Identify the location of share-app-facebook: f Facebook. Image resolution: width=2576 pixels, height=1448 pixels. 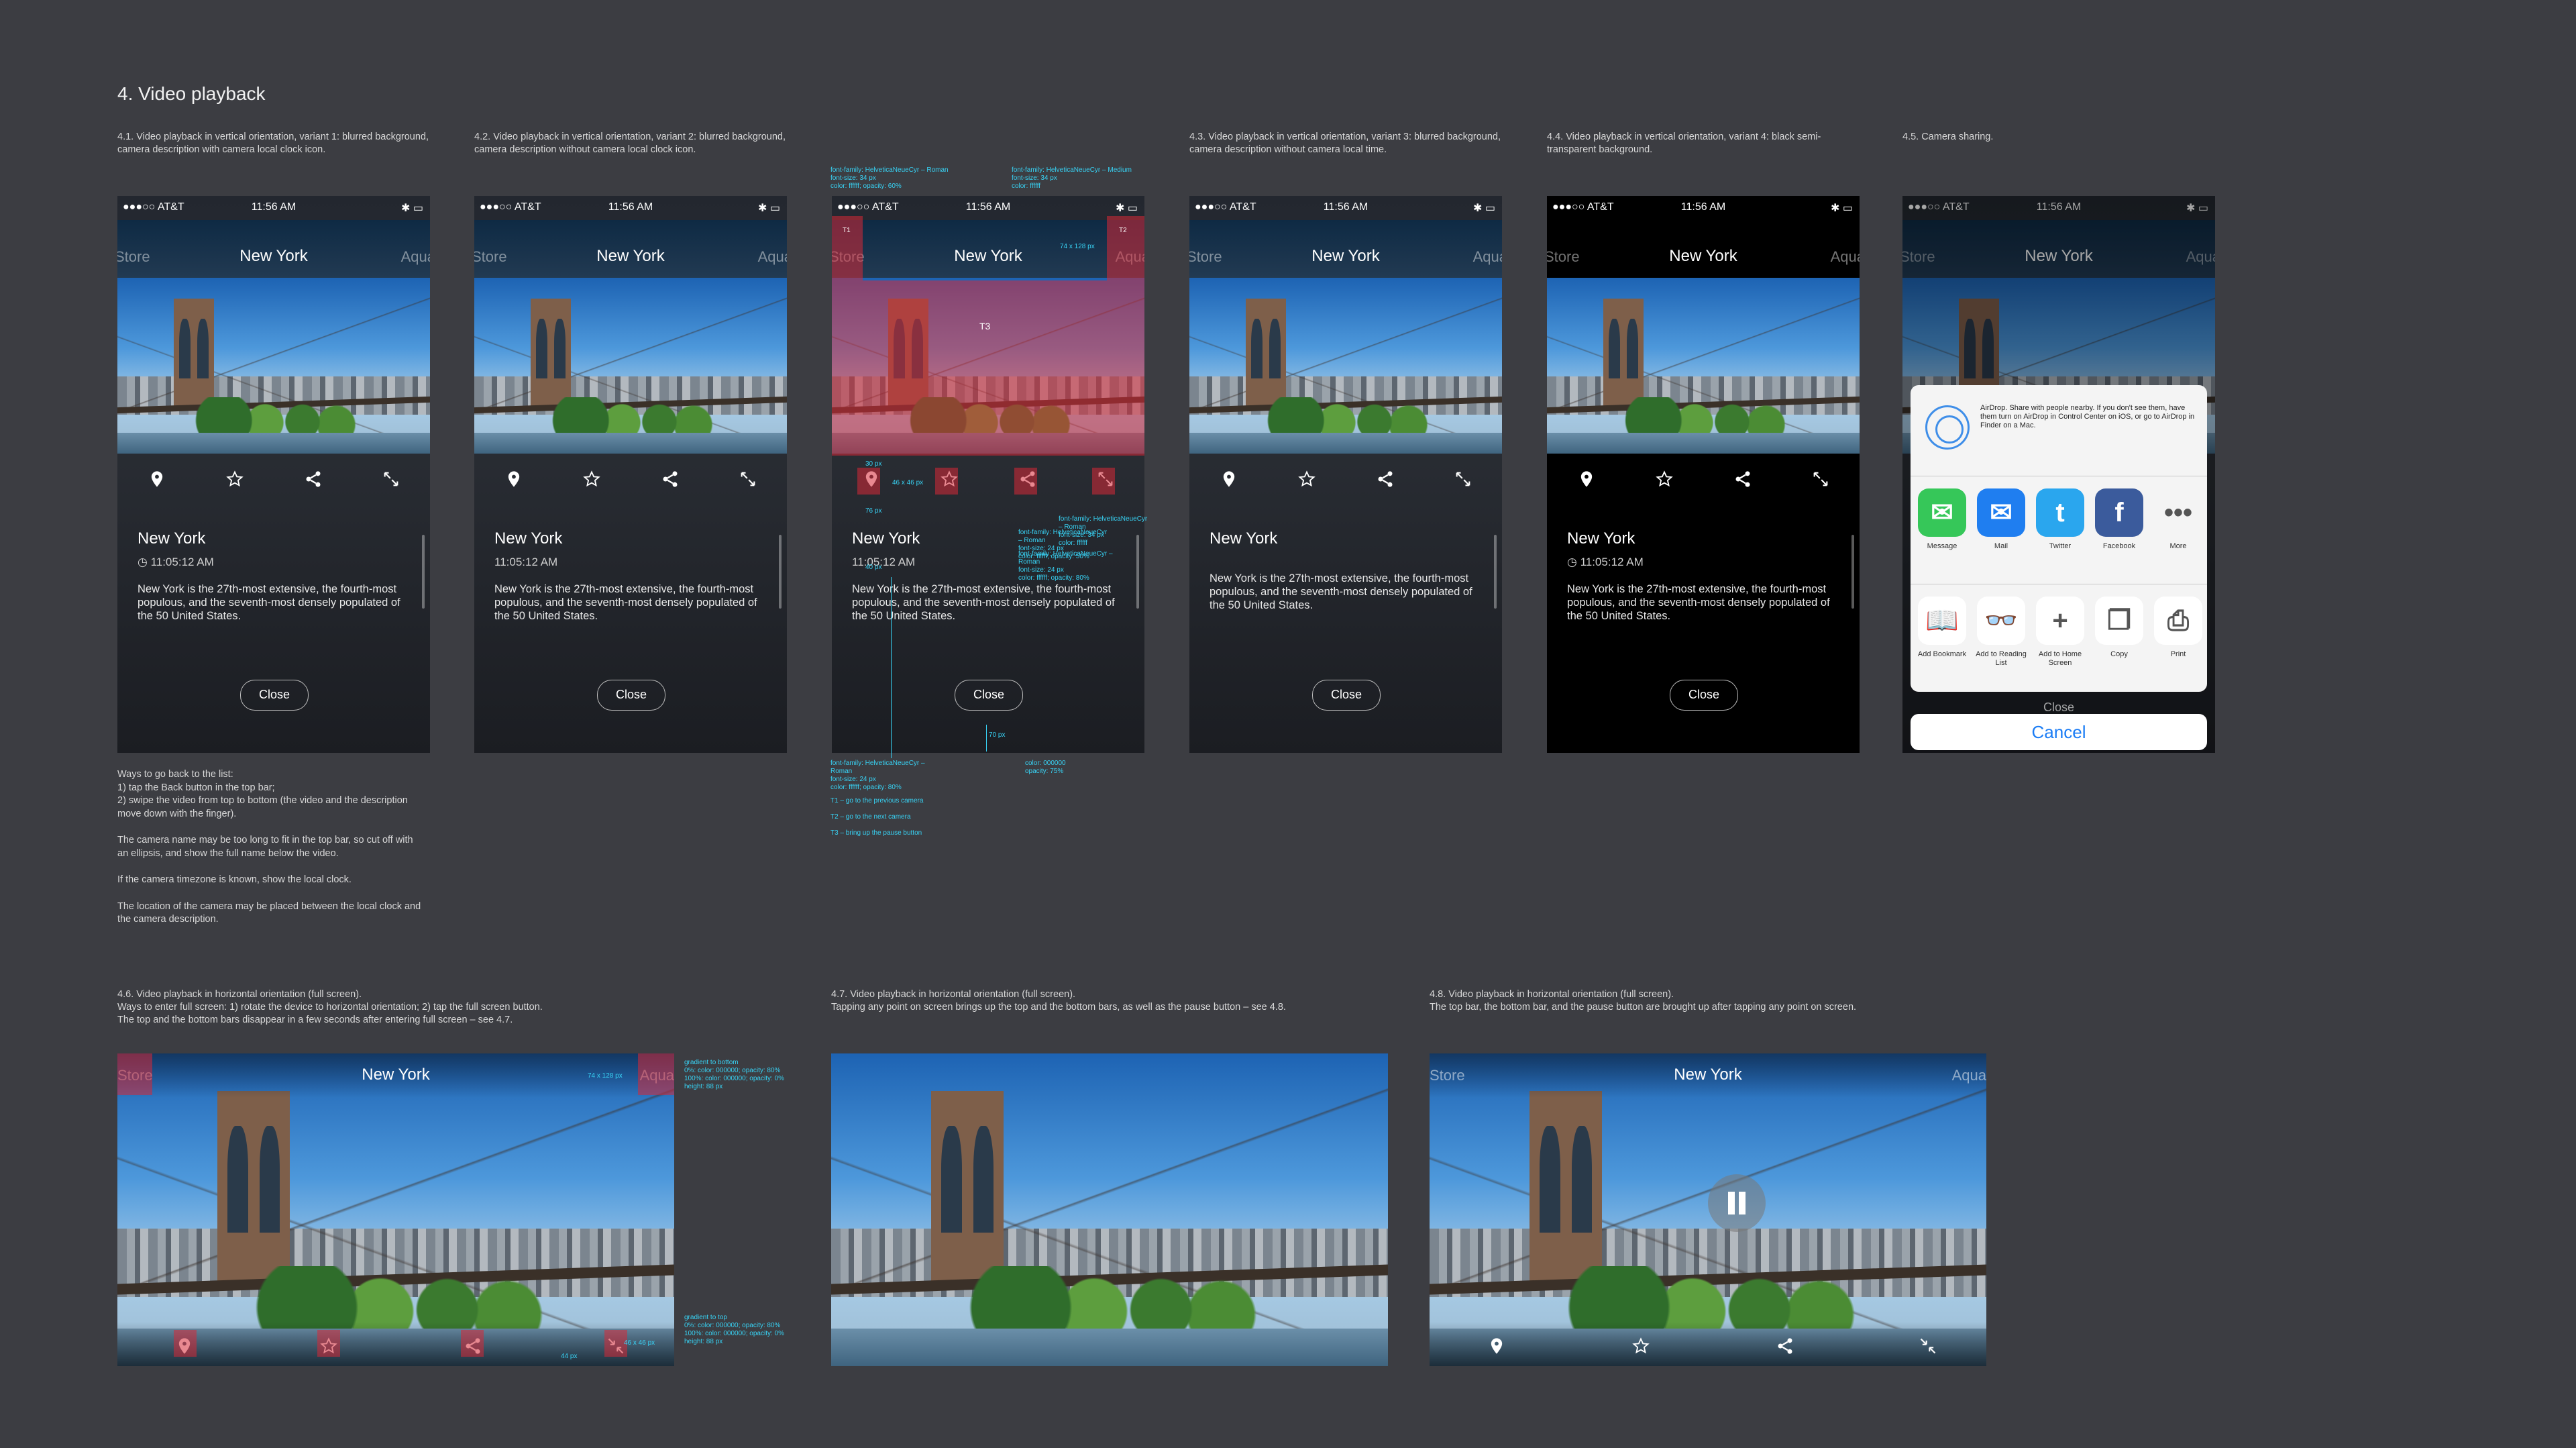
(2119, 519).